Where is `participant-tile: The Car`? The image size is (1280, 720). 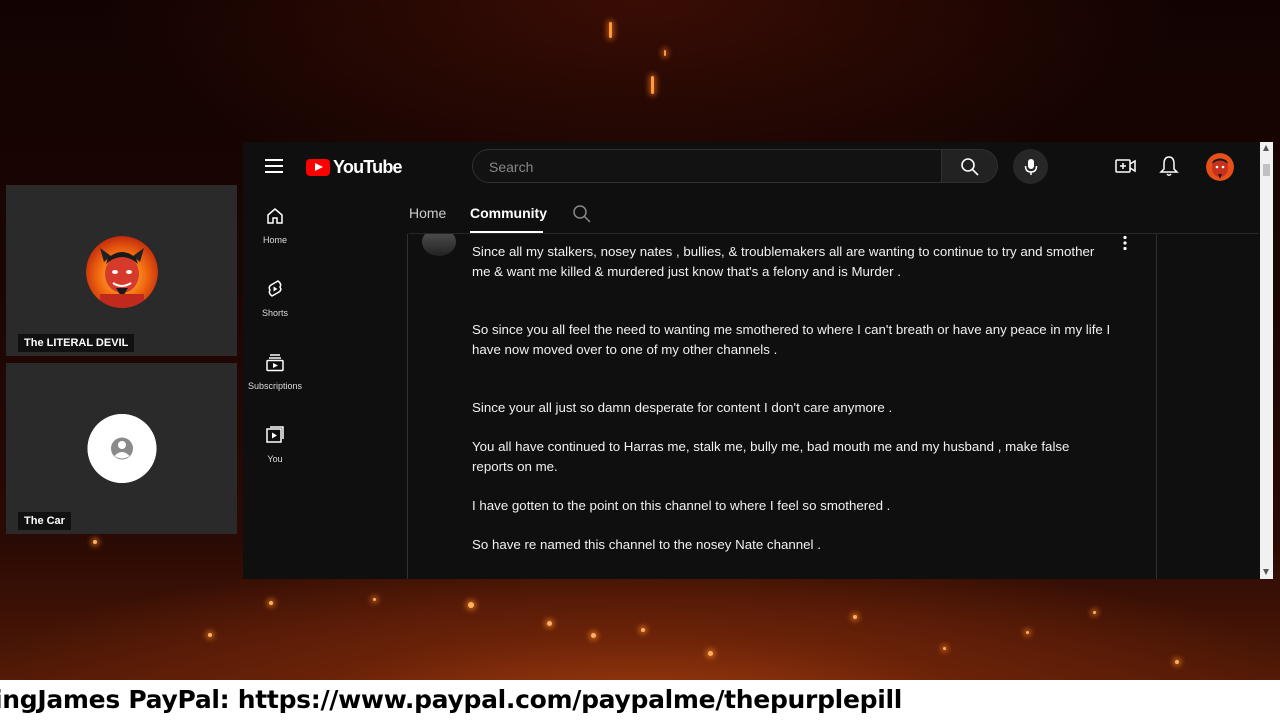 participant-tile: The Car is located at coordinates (121, 448).